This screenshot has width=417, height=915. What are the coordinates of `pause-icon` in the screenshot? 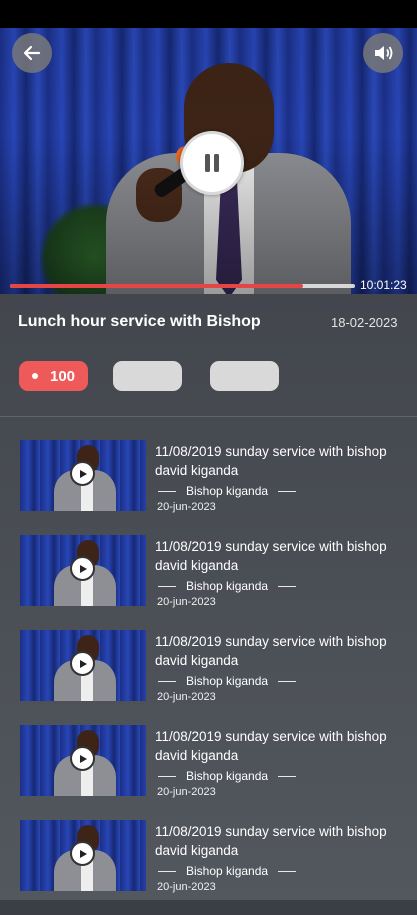 It's located at (212, 163).